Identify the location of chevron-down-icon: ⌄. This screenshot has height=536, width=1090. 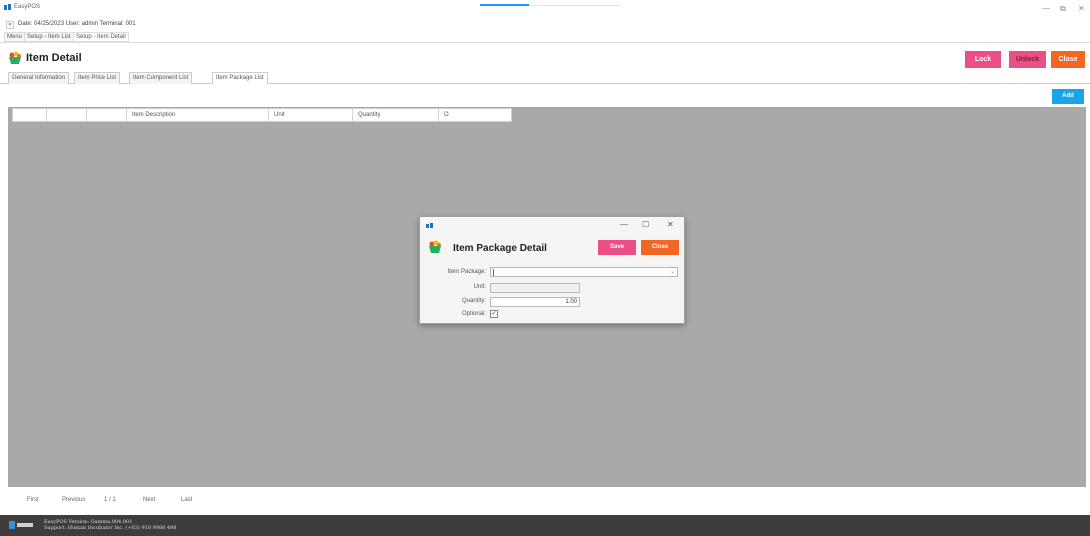
(672, 271).